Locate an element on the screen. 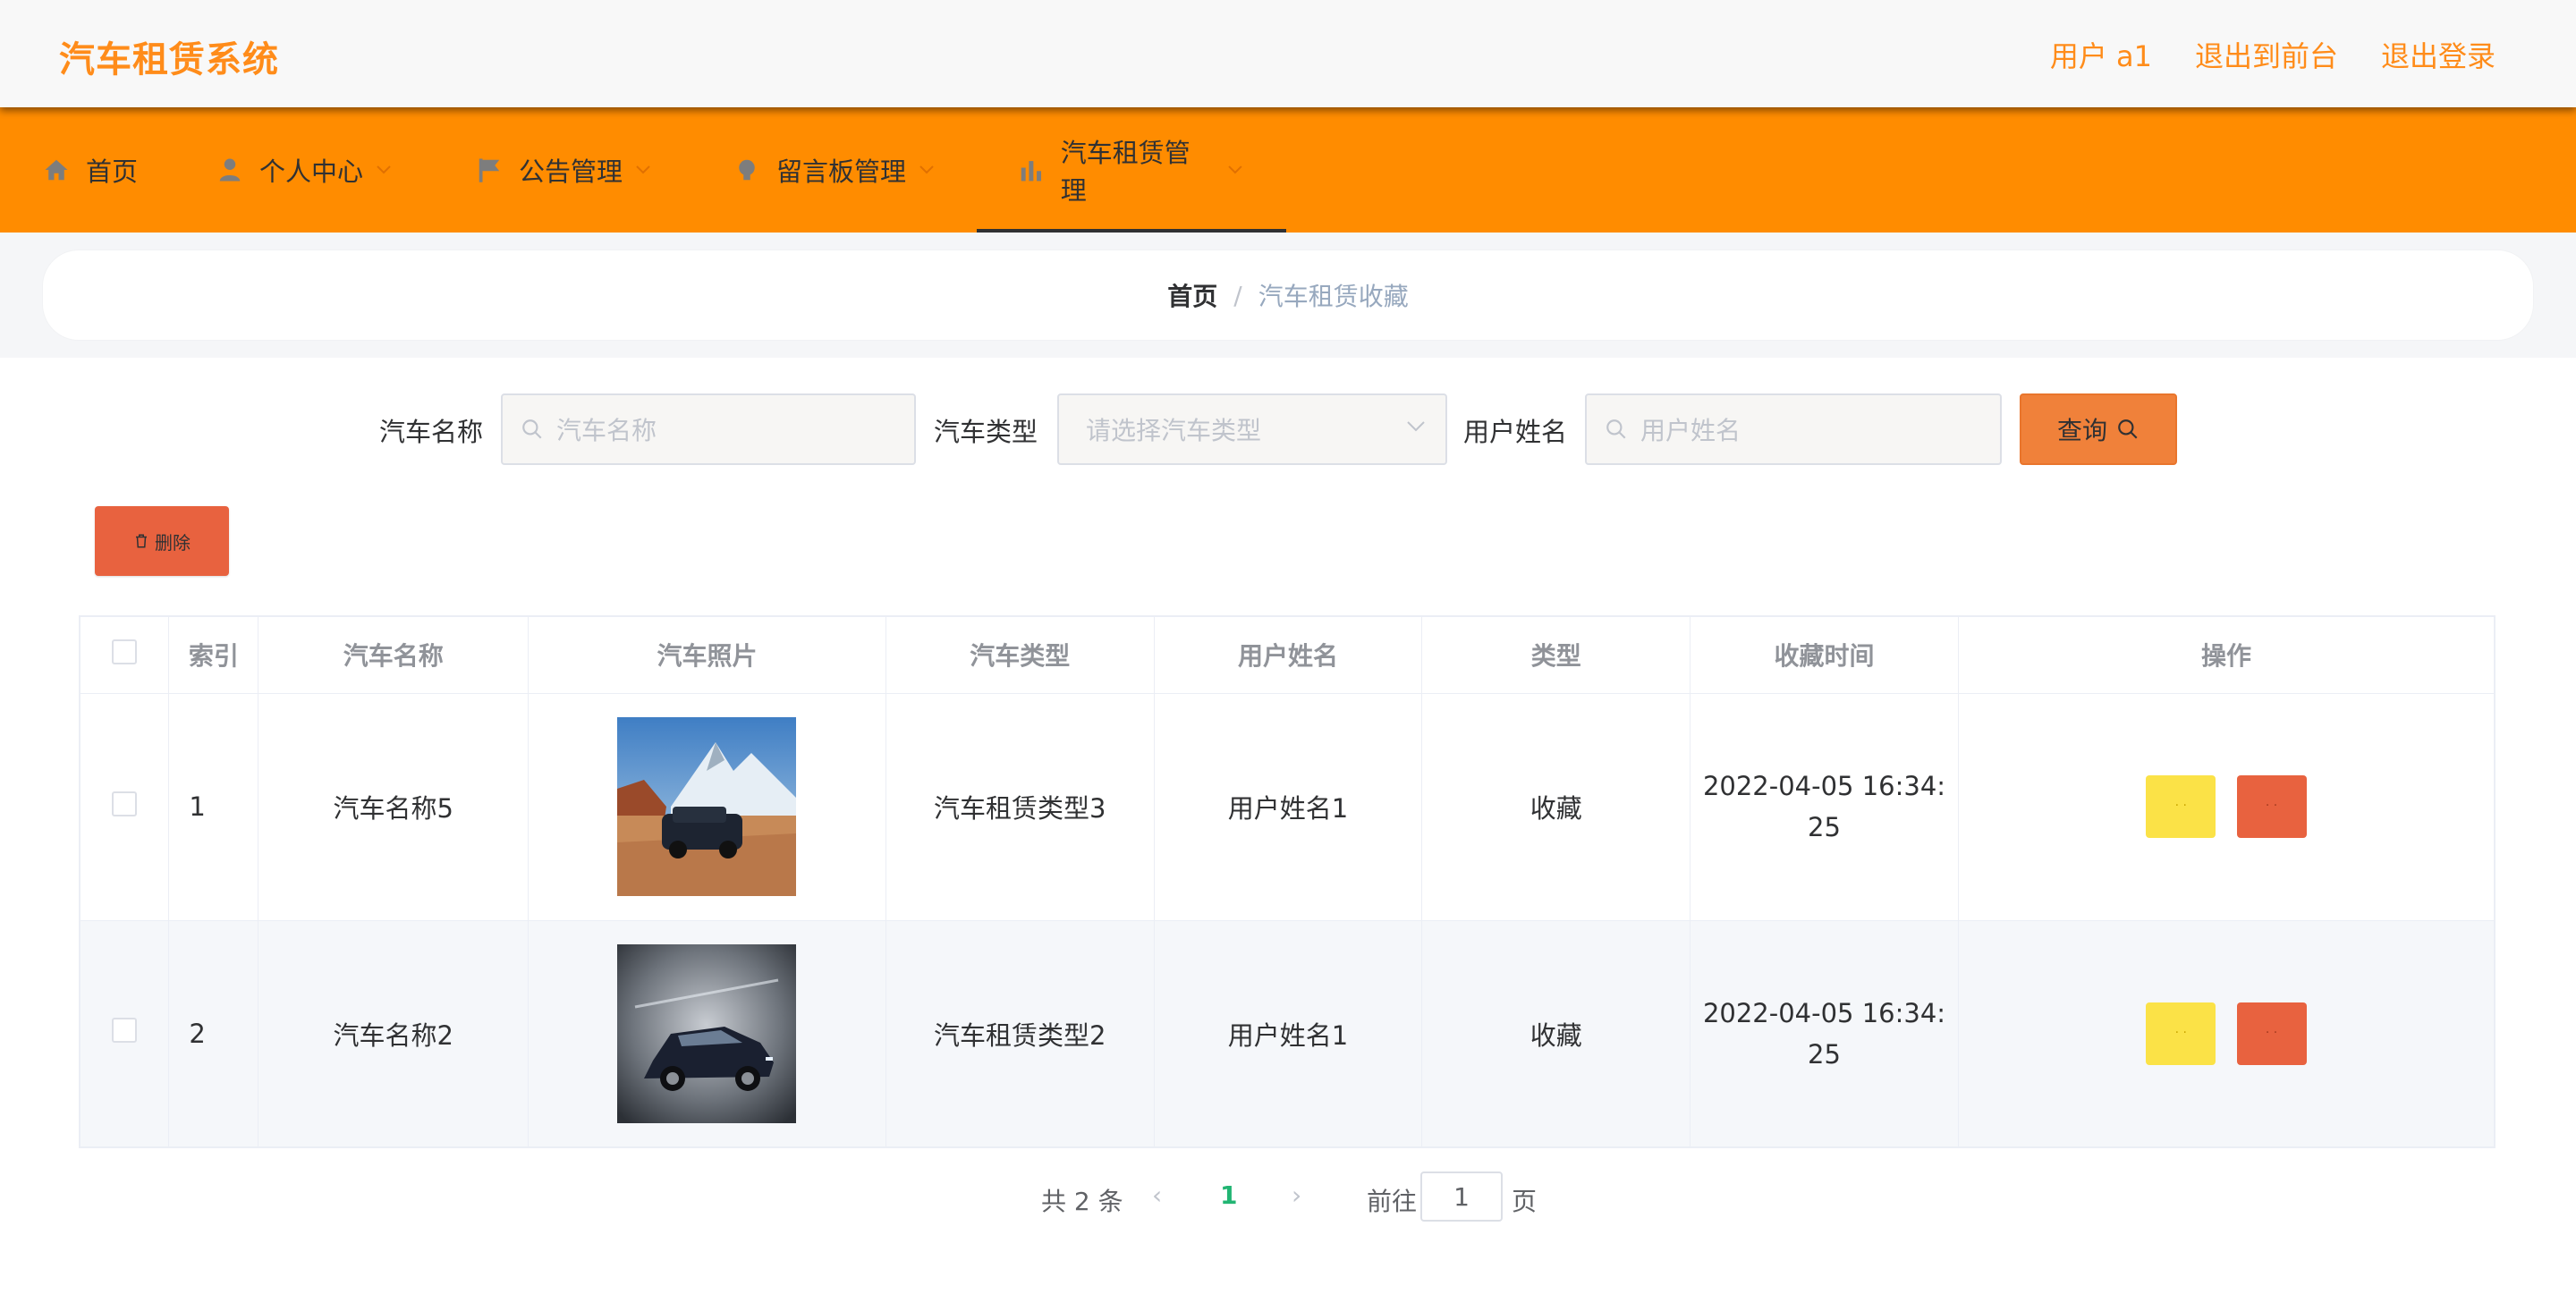 The height and width of the screenshot is (1311, 2576). batch-delete-label: 删除 is located at coordinates (173, 542).